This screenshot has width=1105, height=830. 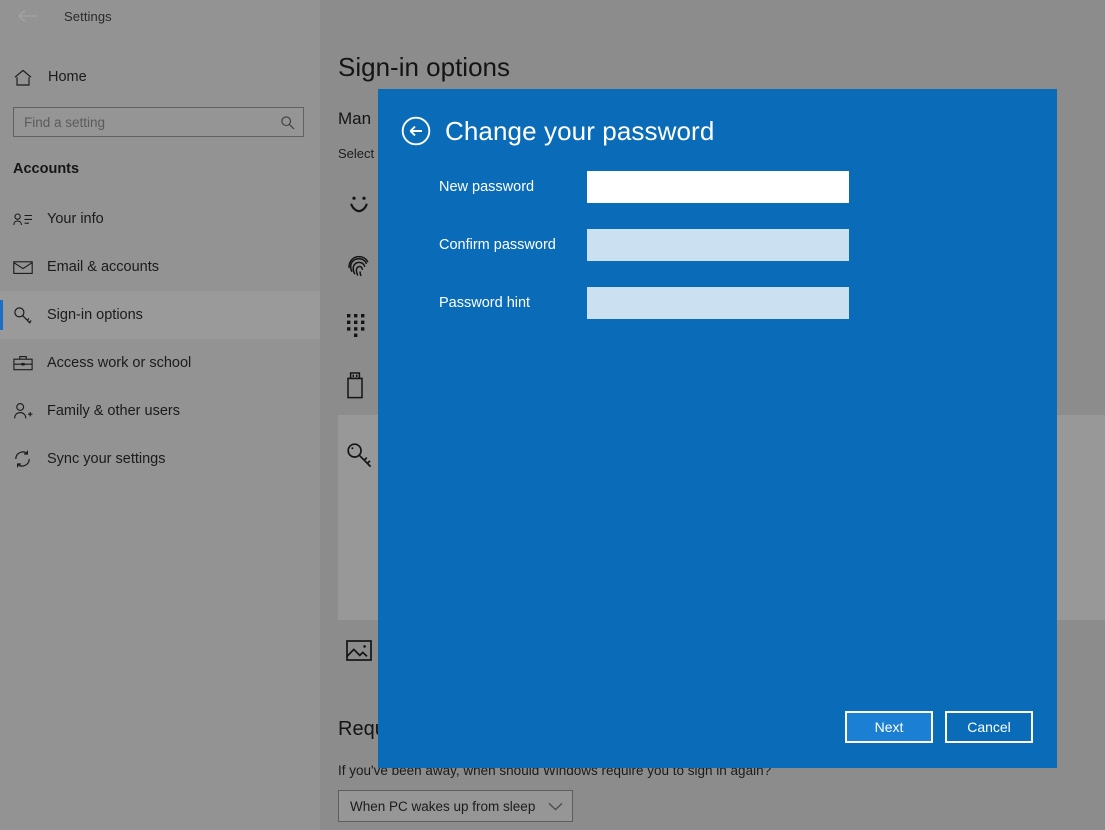 I want to click on sidebar-item-label: Your info, so click(x=75, y=219).